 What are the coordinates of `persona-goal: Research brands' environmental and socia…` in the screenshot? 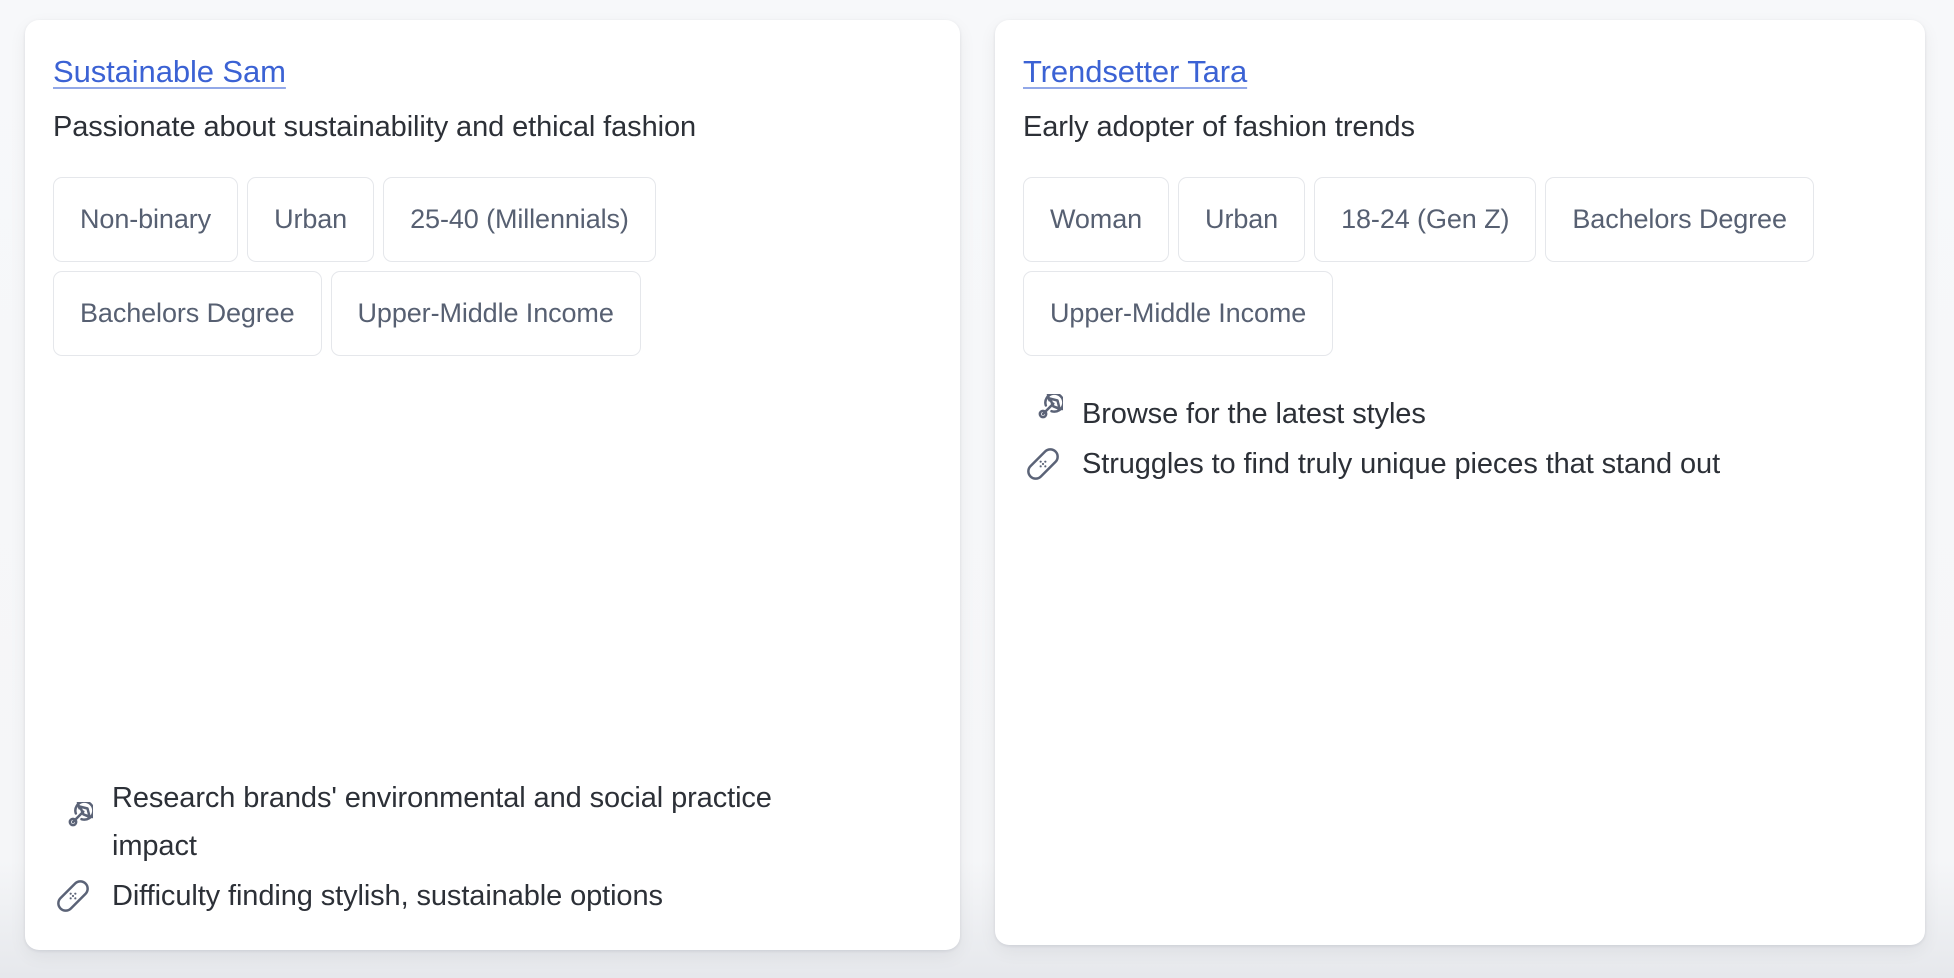 It's located at (491, 822).